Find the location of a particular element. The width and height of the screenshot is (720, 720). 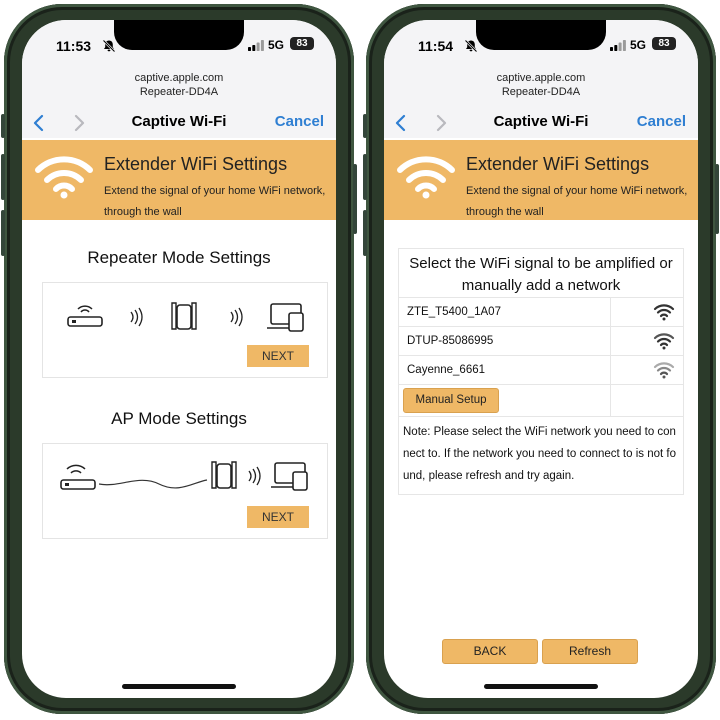

network-row: ZTE_T5400_1A07 is located at coordinates (541, 312).